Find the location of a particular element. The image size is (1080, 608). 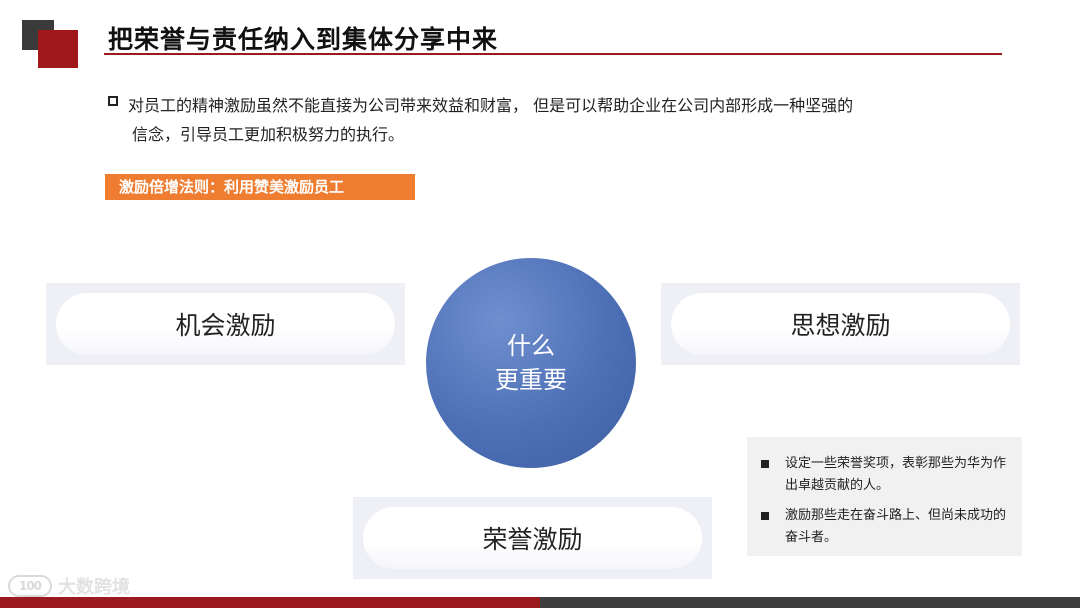

logo-red-square is located at coordinates (58, 49).